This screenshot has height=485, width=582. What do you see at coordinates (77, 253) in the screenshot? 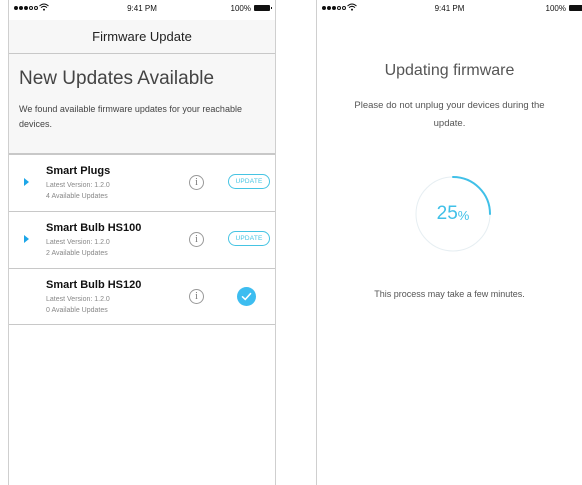
I see `device-update-count: 2 Available Updates` at bounding box center [77, 253].